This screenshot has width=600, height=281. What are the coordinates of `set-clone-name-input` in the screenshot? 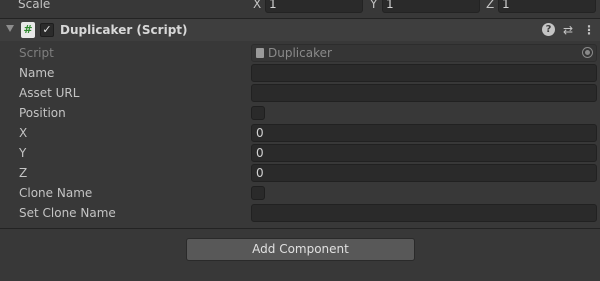 It's located at (424, 213).